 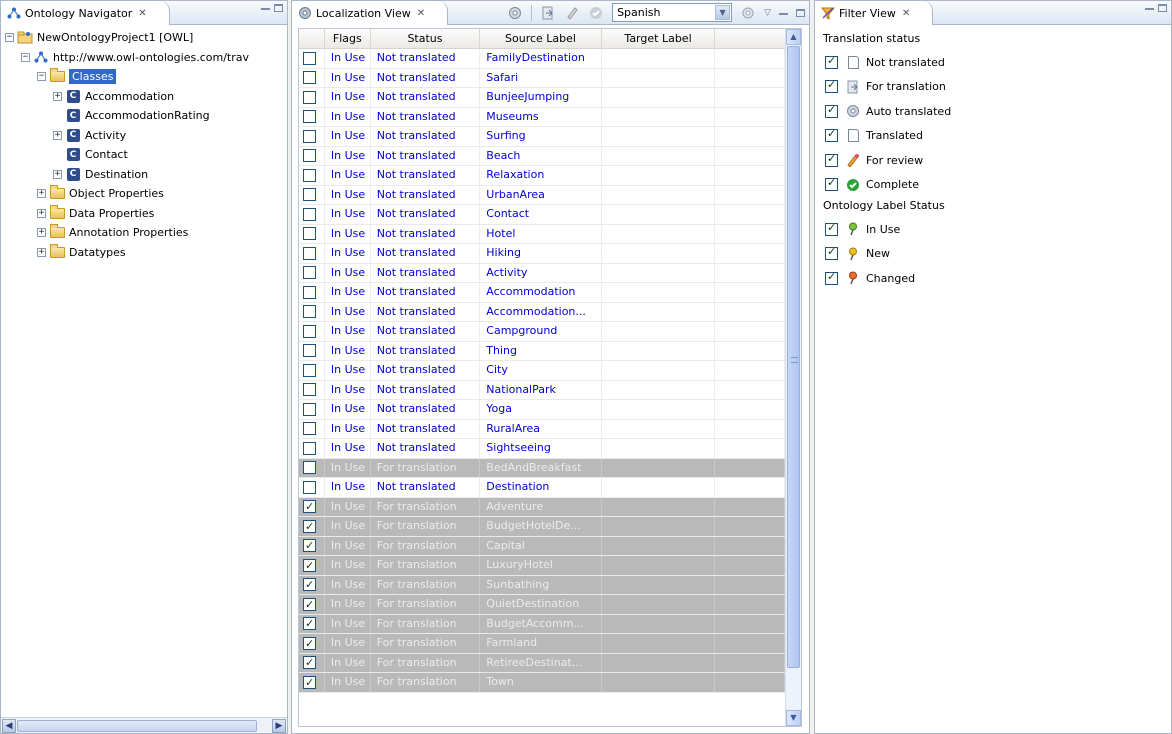 What do you see at coordinates (542, 215) in the screenshot?
I see `table-row: In Use Not translated Contact` at bounding box center [542, 215].